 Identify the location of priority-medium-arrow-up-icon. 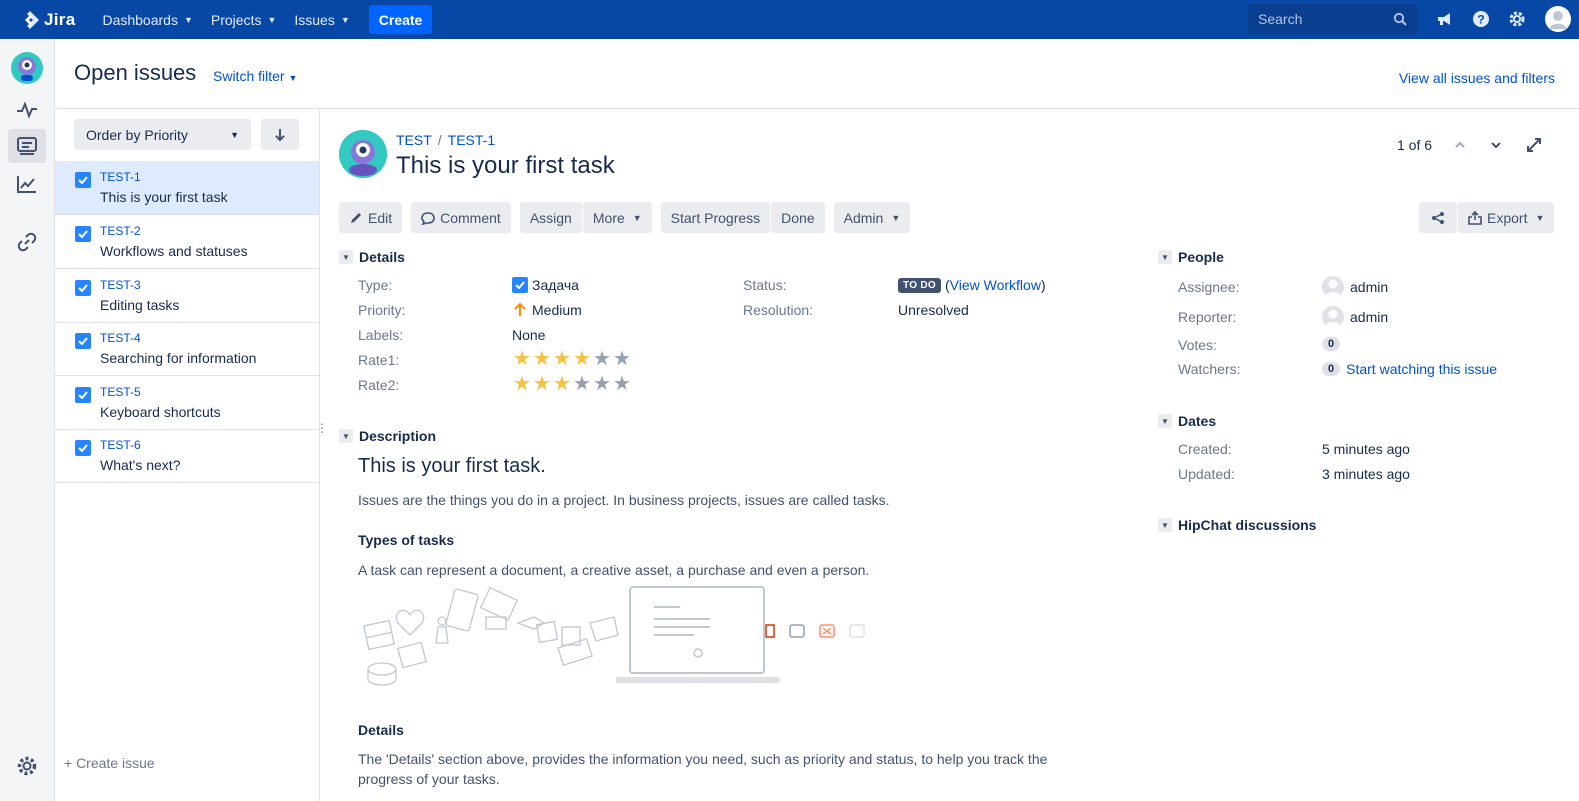
(520, 309).